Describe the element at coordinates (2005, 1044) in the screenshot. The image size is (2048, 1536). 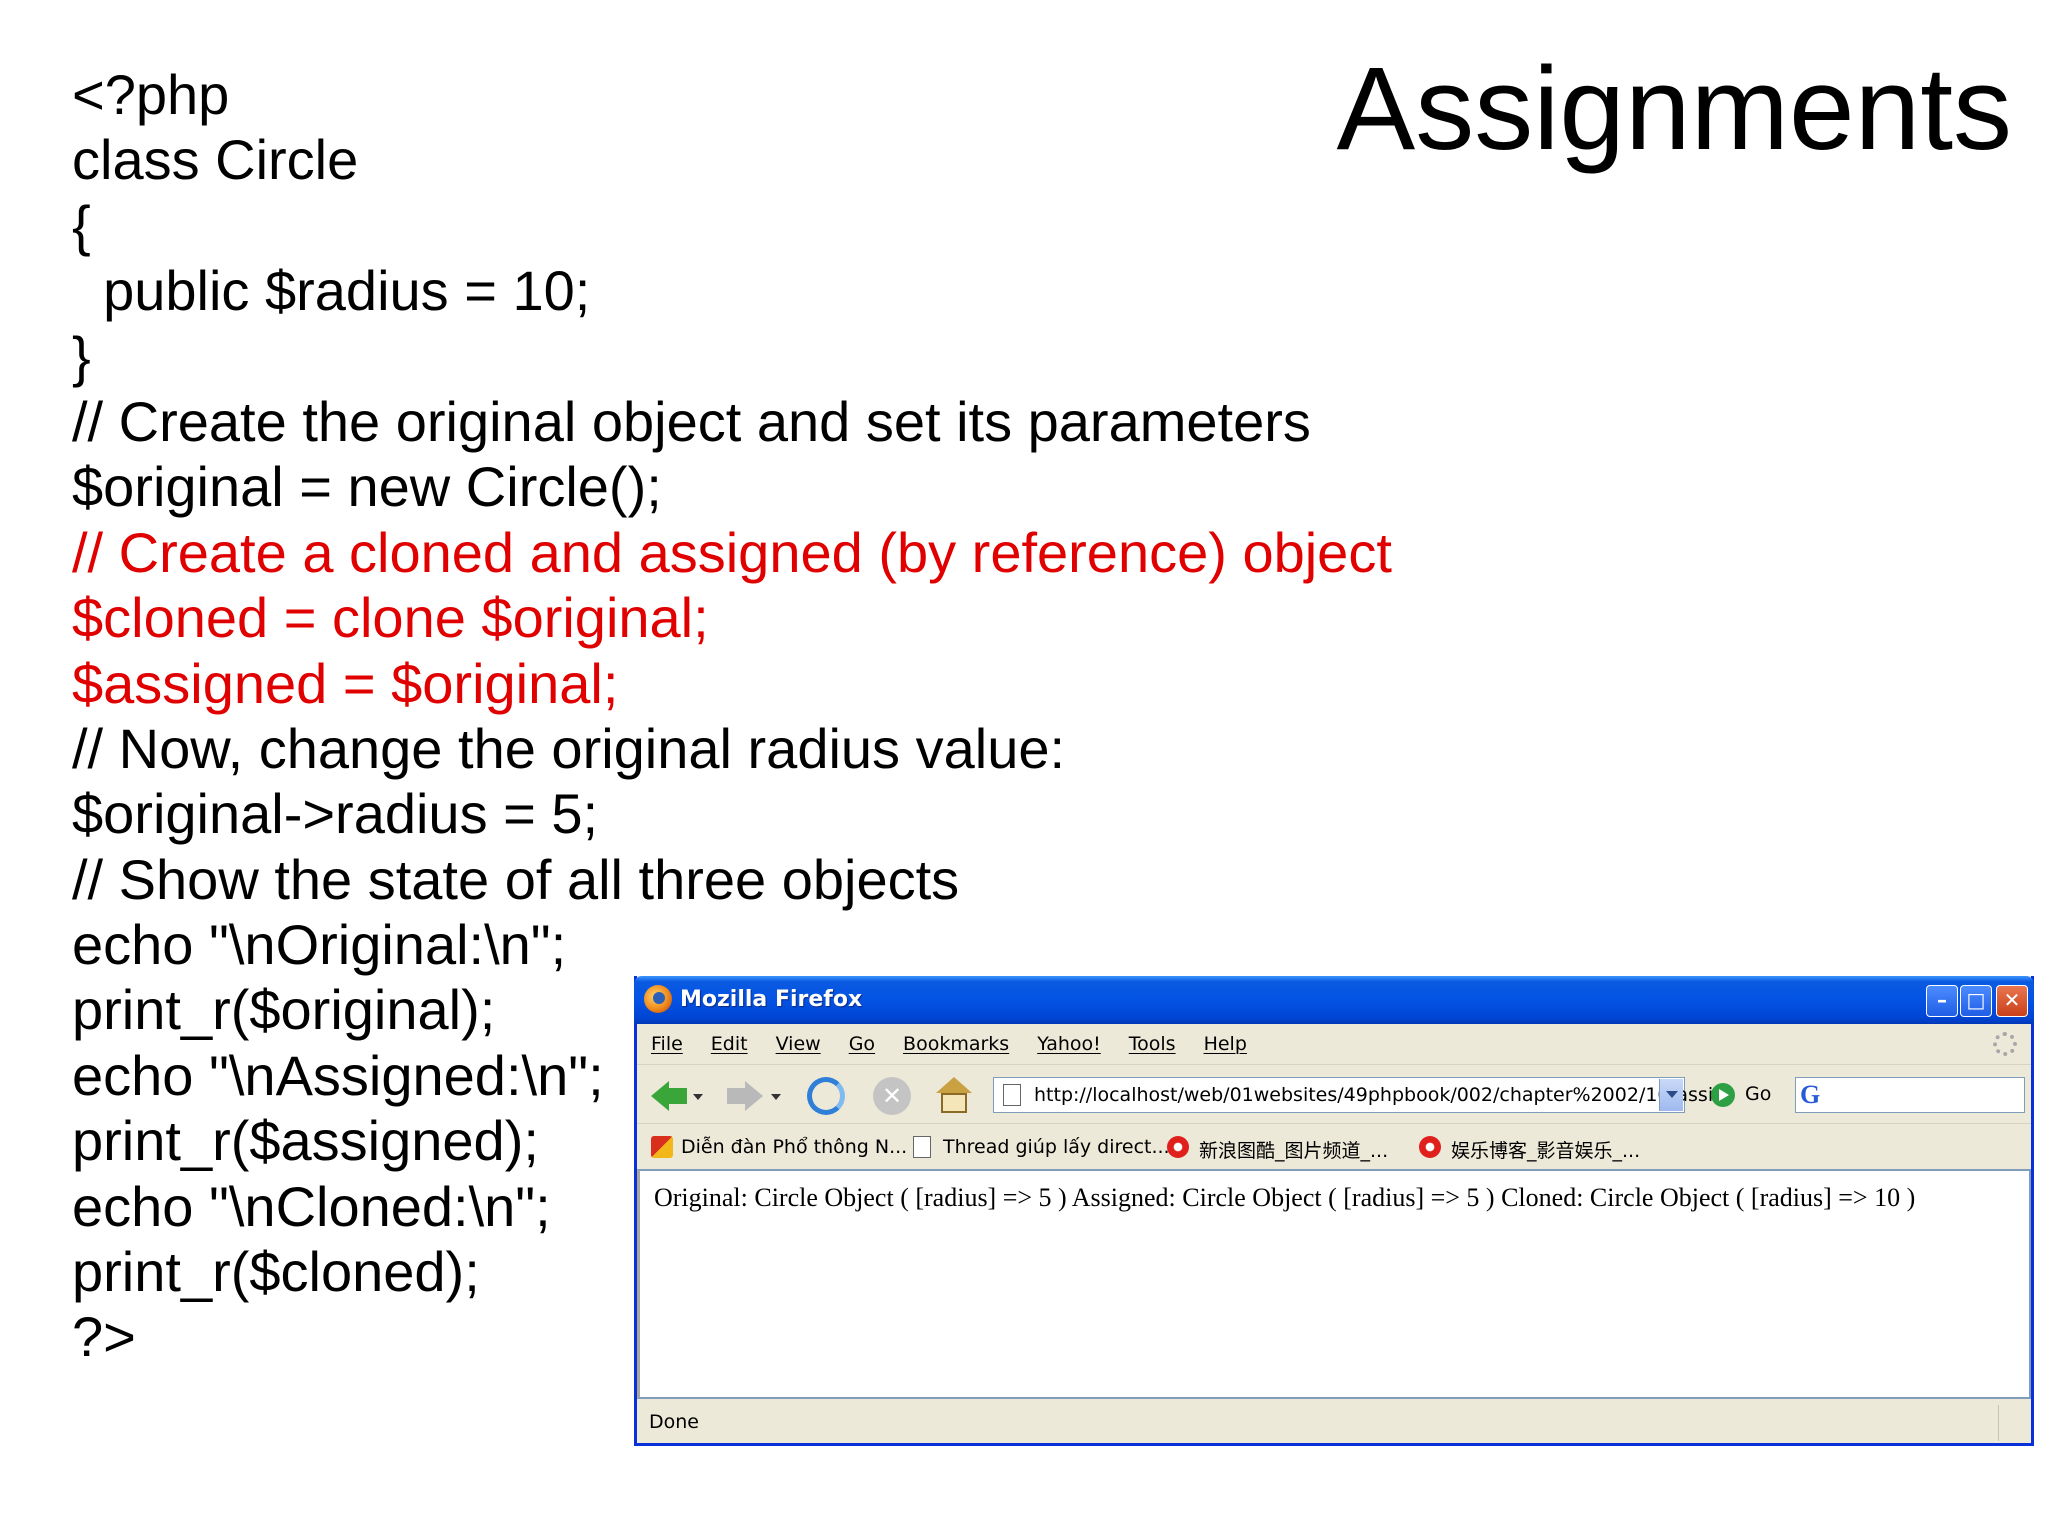
I see `throbber-icon` at that location.